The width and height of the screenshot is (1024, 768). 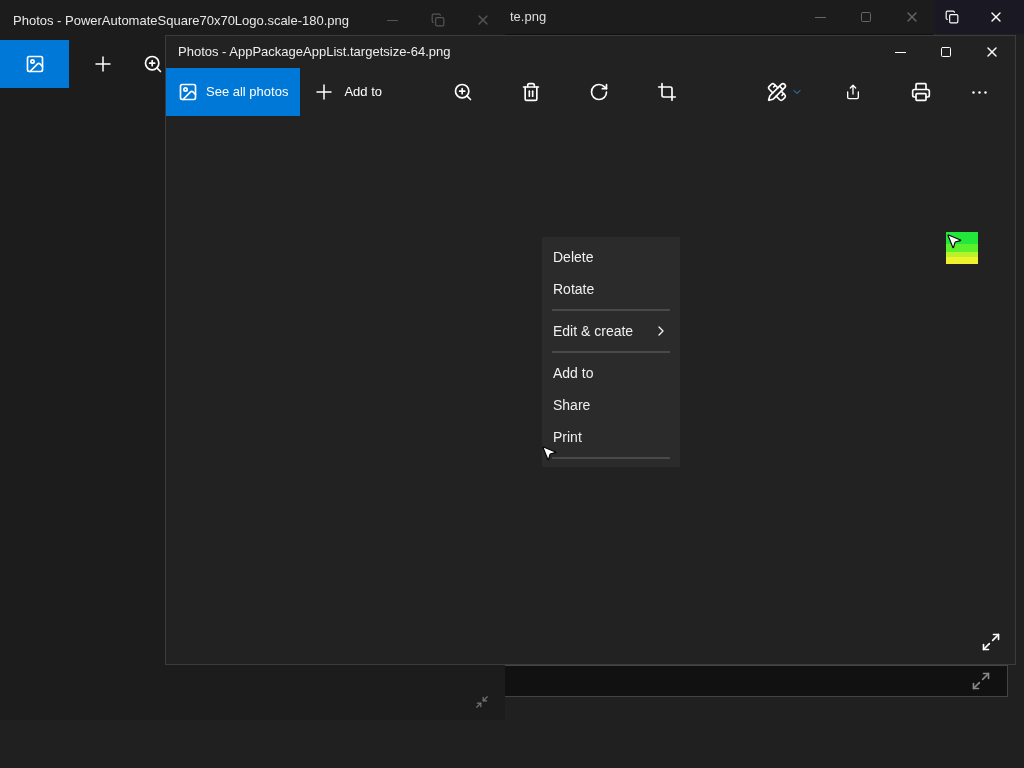 What do you see at coordinates (611, 437) in the screenshot?
I see `menu-item: Print` at bounding box center [611, 437].